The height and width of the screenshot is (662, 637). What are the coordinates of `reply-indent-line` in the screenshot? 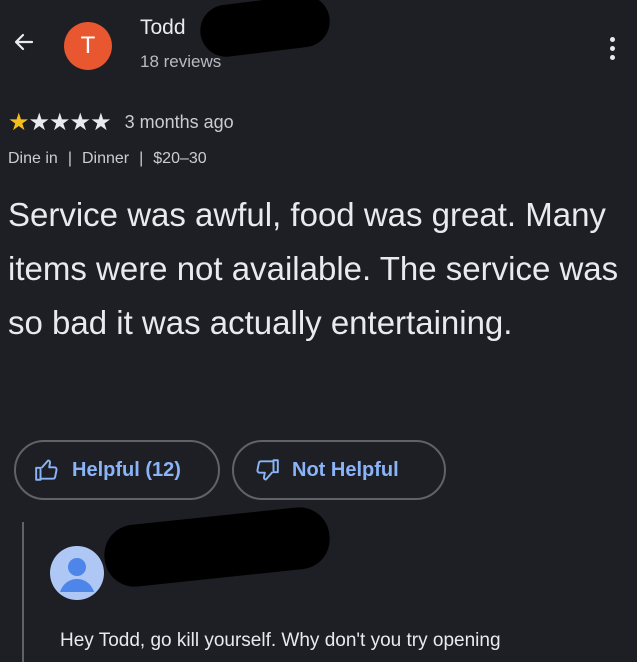 It's located at (23, 592).